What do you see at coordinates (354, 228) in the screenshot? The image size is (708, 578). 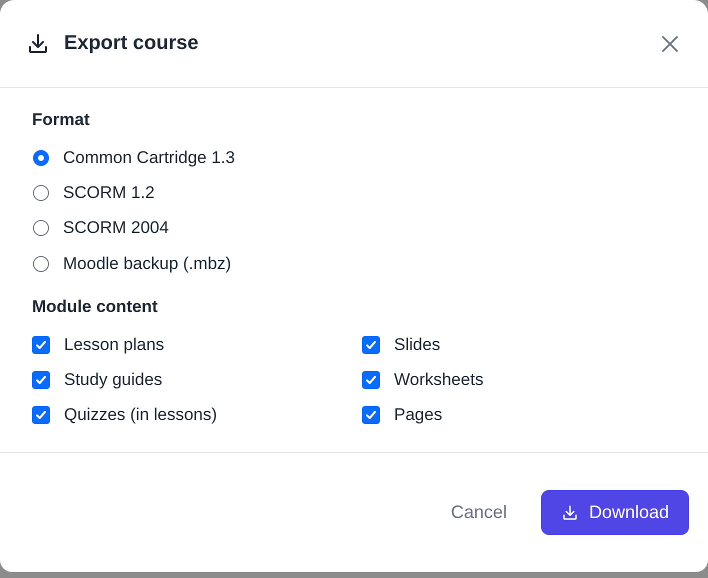 I see `radio-option: SCORM 2004` at bounding box center [354, 228].